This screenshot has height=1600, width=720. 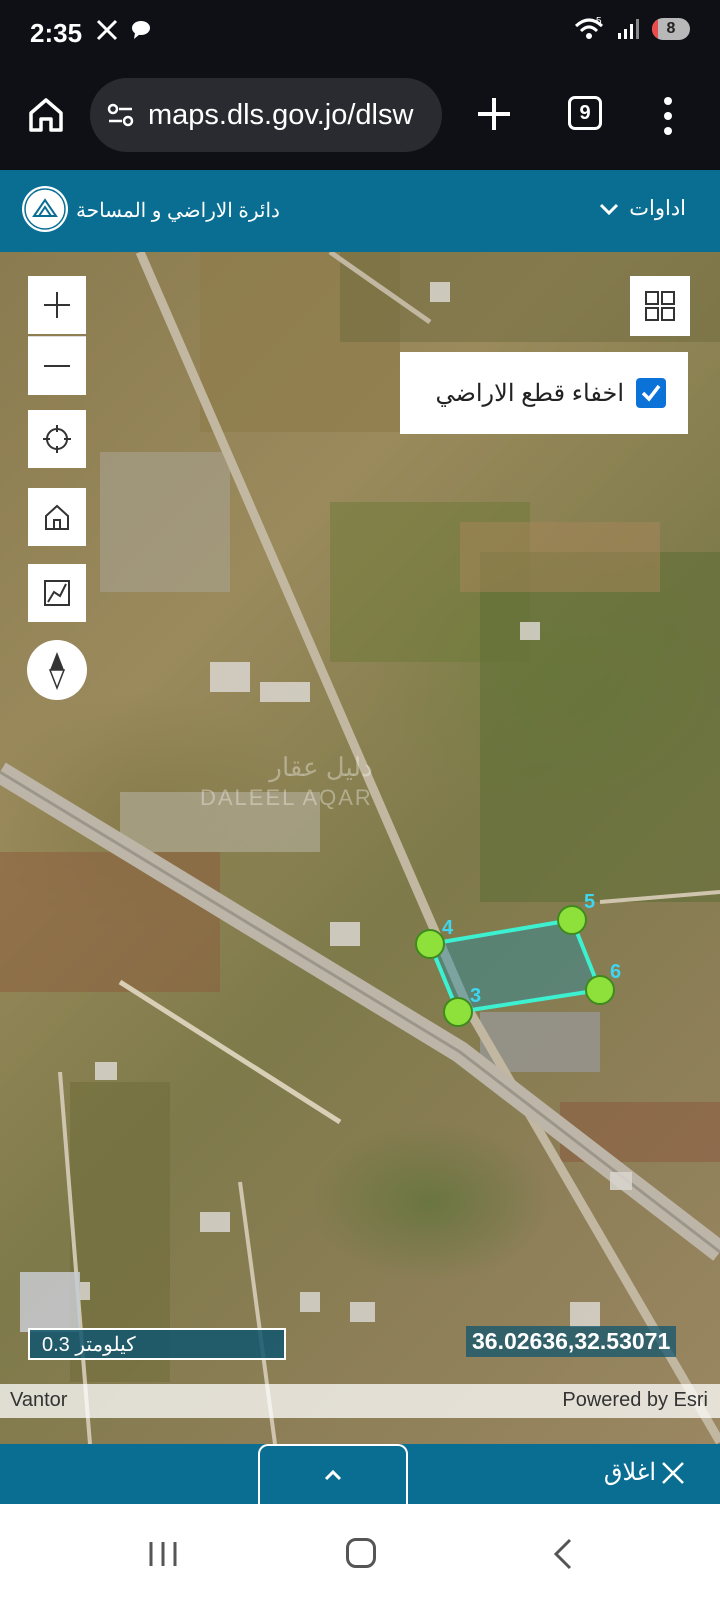 I want to click on vertex-label: 5, so click(x=589, y=902).